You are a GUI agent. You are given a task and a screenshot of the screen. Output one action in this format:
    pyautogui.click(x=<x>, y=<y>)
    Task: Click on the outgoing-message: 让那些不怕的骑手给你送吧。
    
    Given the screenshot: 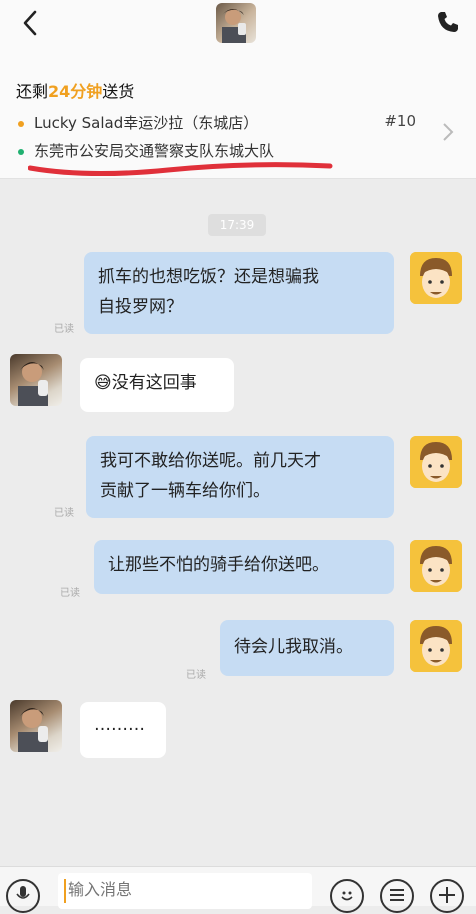 What is the action you would take?
    pyautogui.click(x=244, y=567)
    